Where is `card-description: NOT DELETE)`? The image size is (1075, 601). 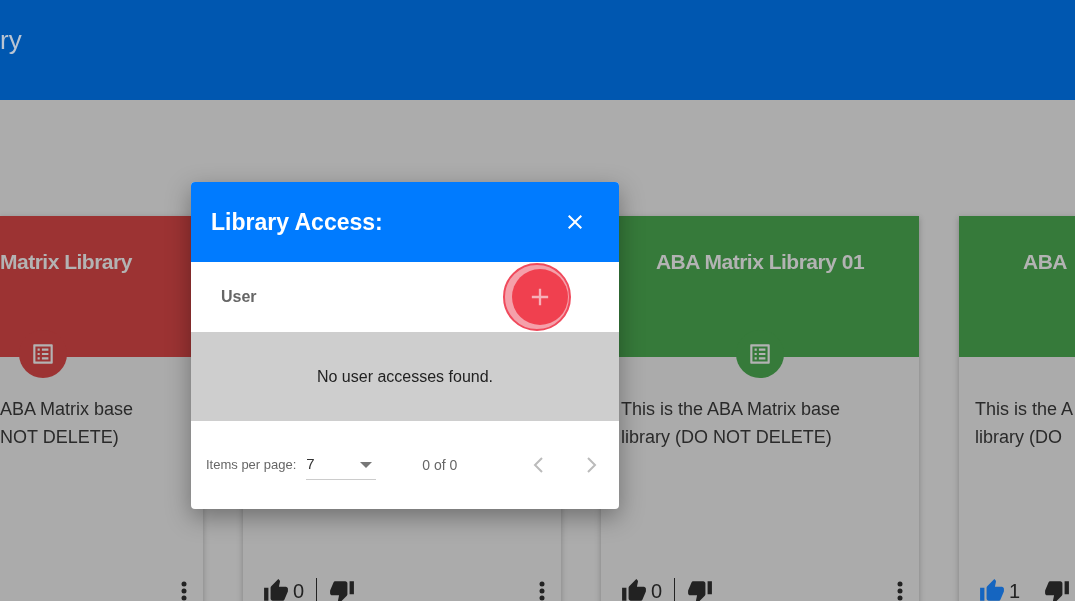
card-description: NOT DELETE) is located at coordinates (60, 437).